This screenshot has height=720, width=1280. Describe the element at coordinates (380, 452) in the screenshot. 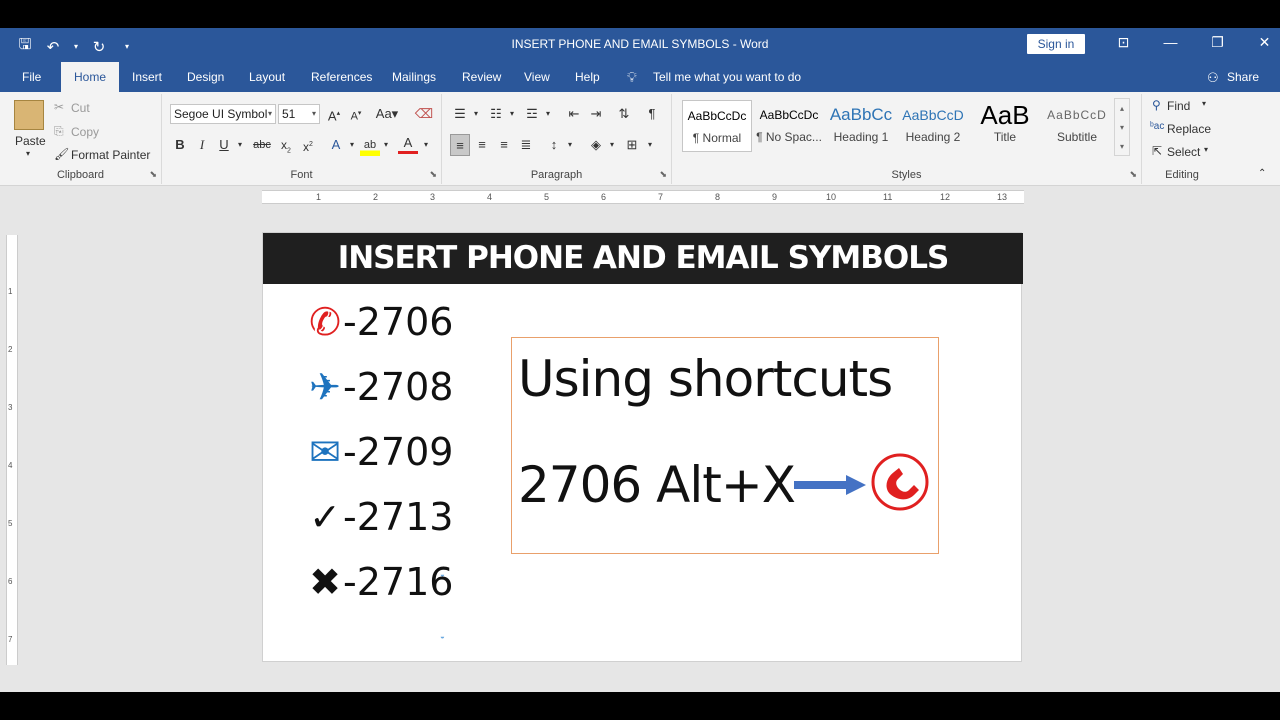

I see `symbol-row: ✉ -2709` at that location.